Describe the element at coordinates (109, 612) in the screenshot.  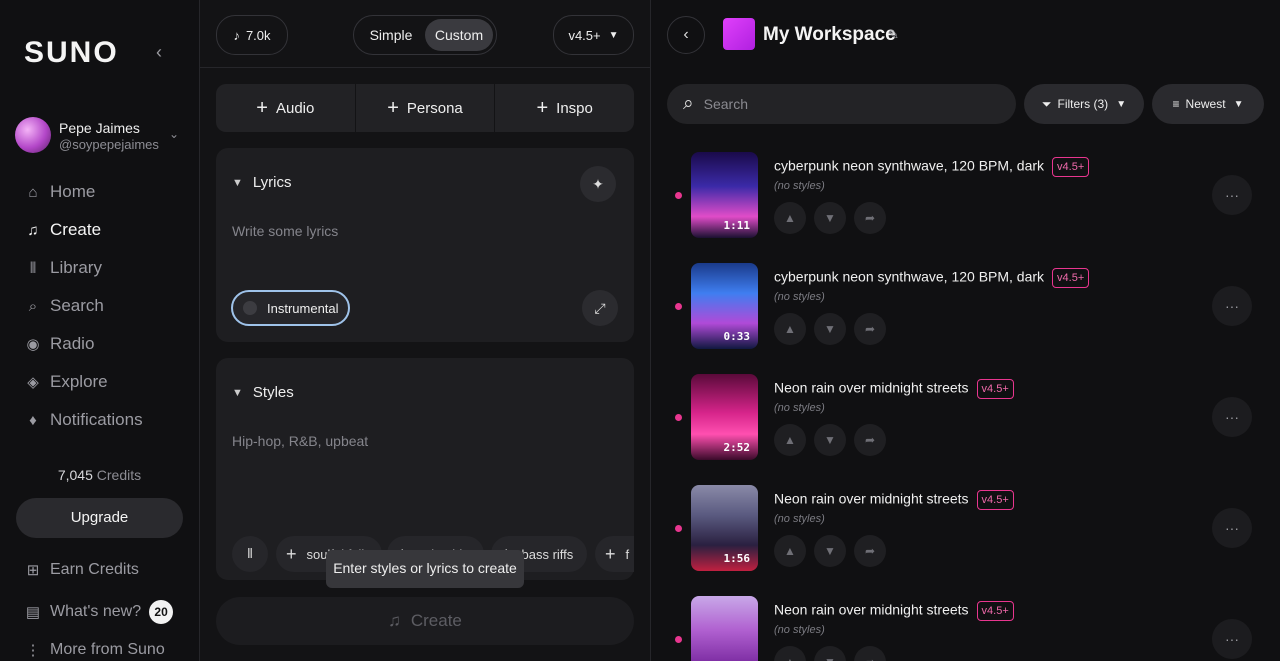
I see `whats-new-link: ▤ What's new? 20` at that location.